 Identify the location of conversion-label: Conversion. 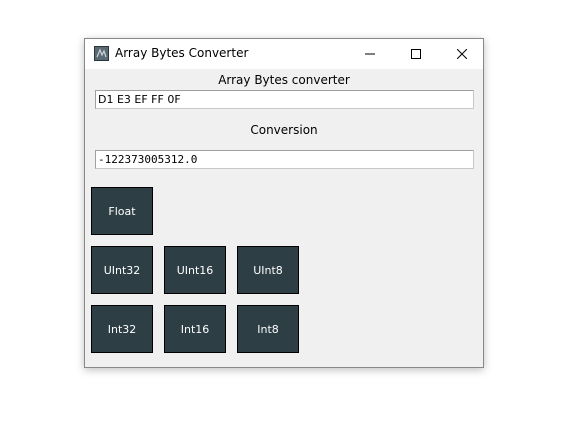
(284, 130).